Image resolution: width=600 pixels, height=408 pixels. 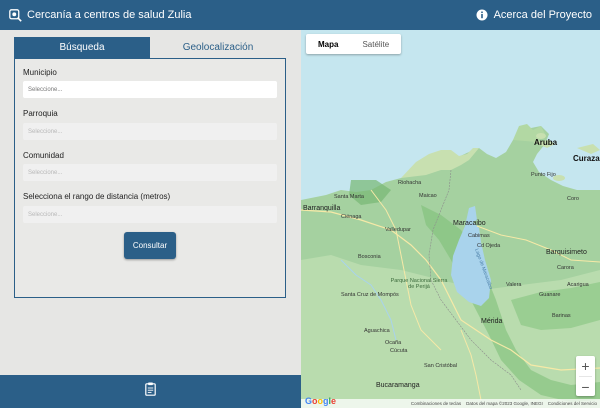 I want to click on google-logo: Google, so click(x=320, y=401).